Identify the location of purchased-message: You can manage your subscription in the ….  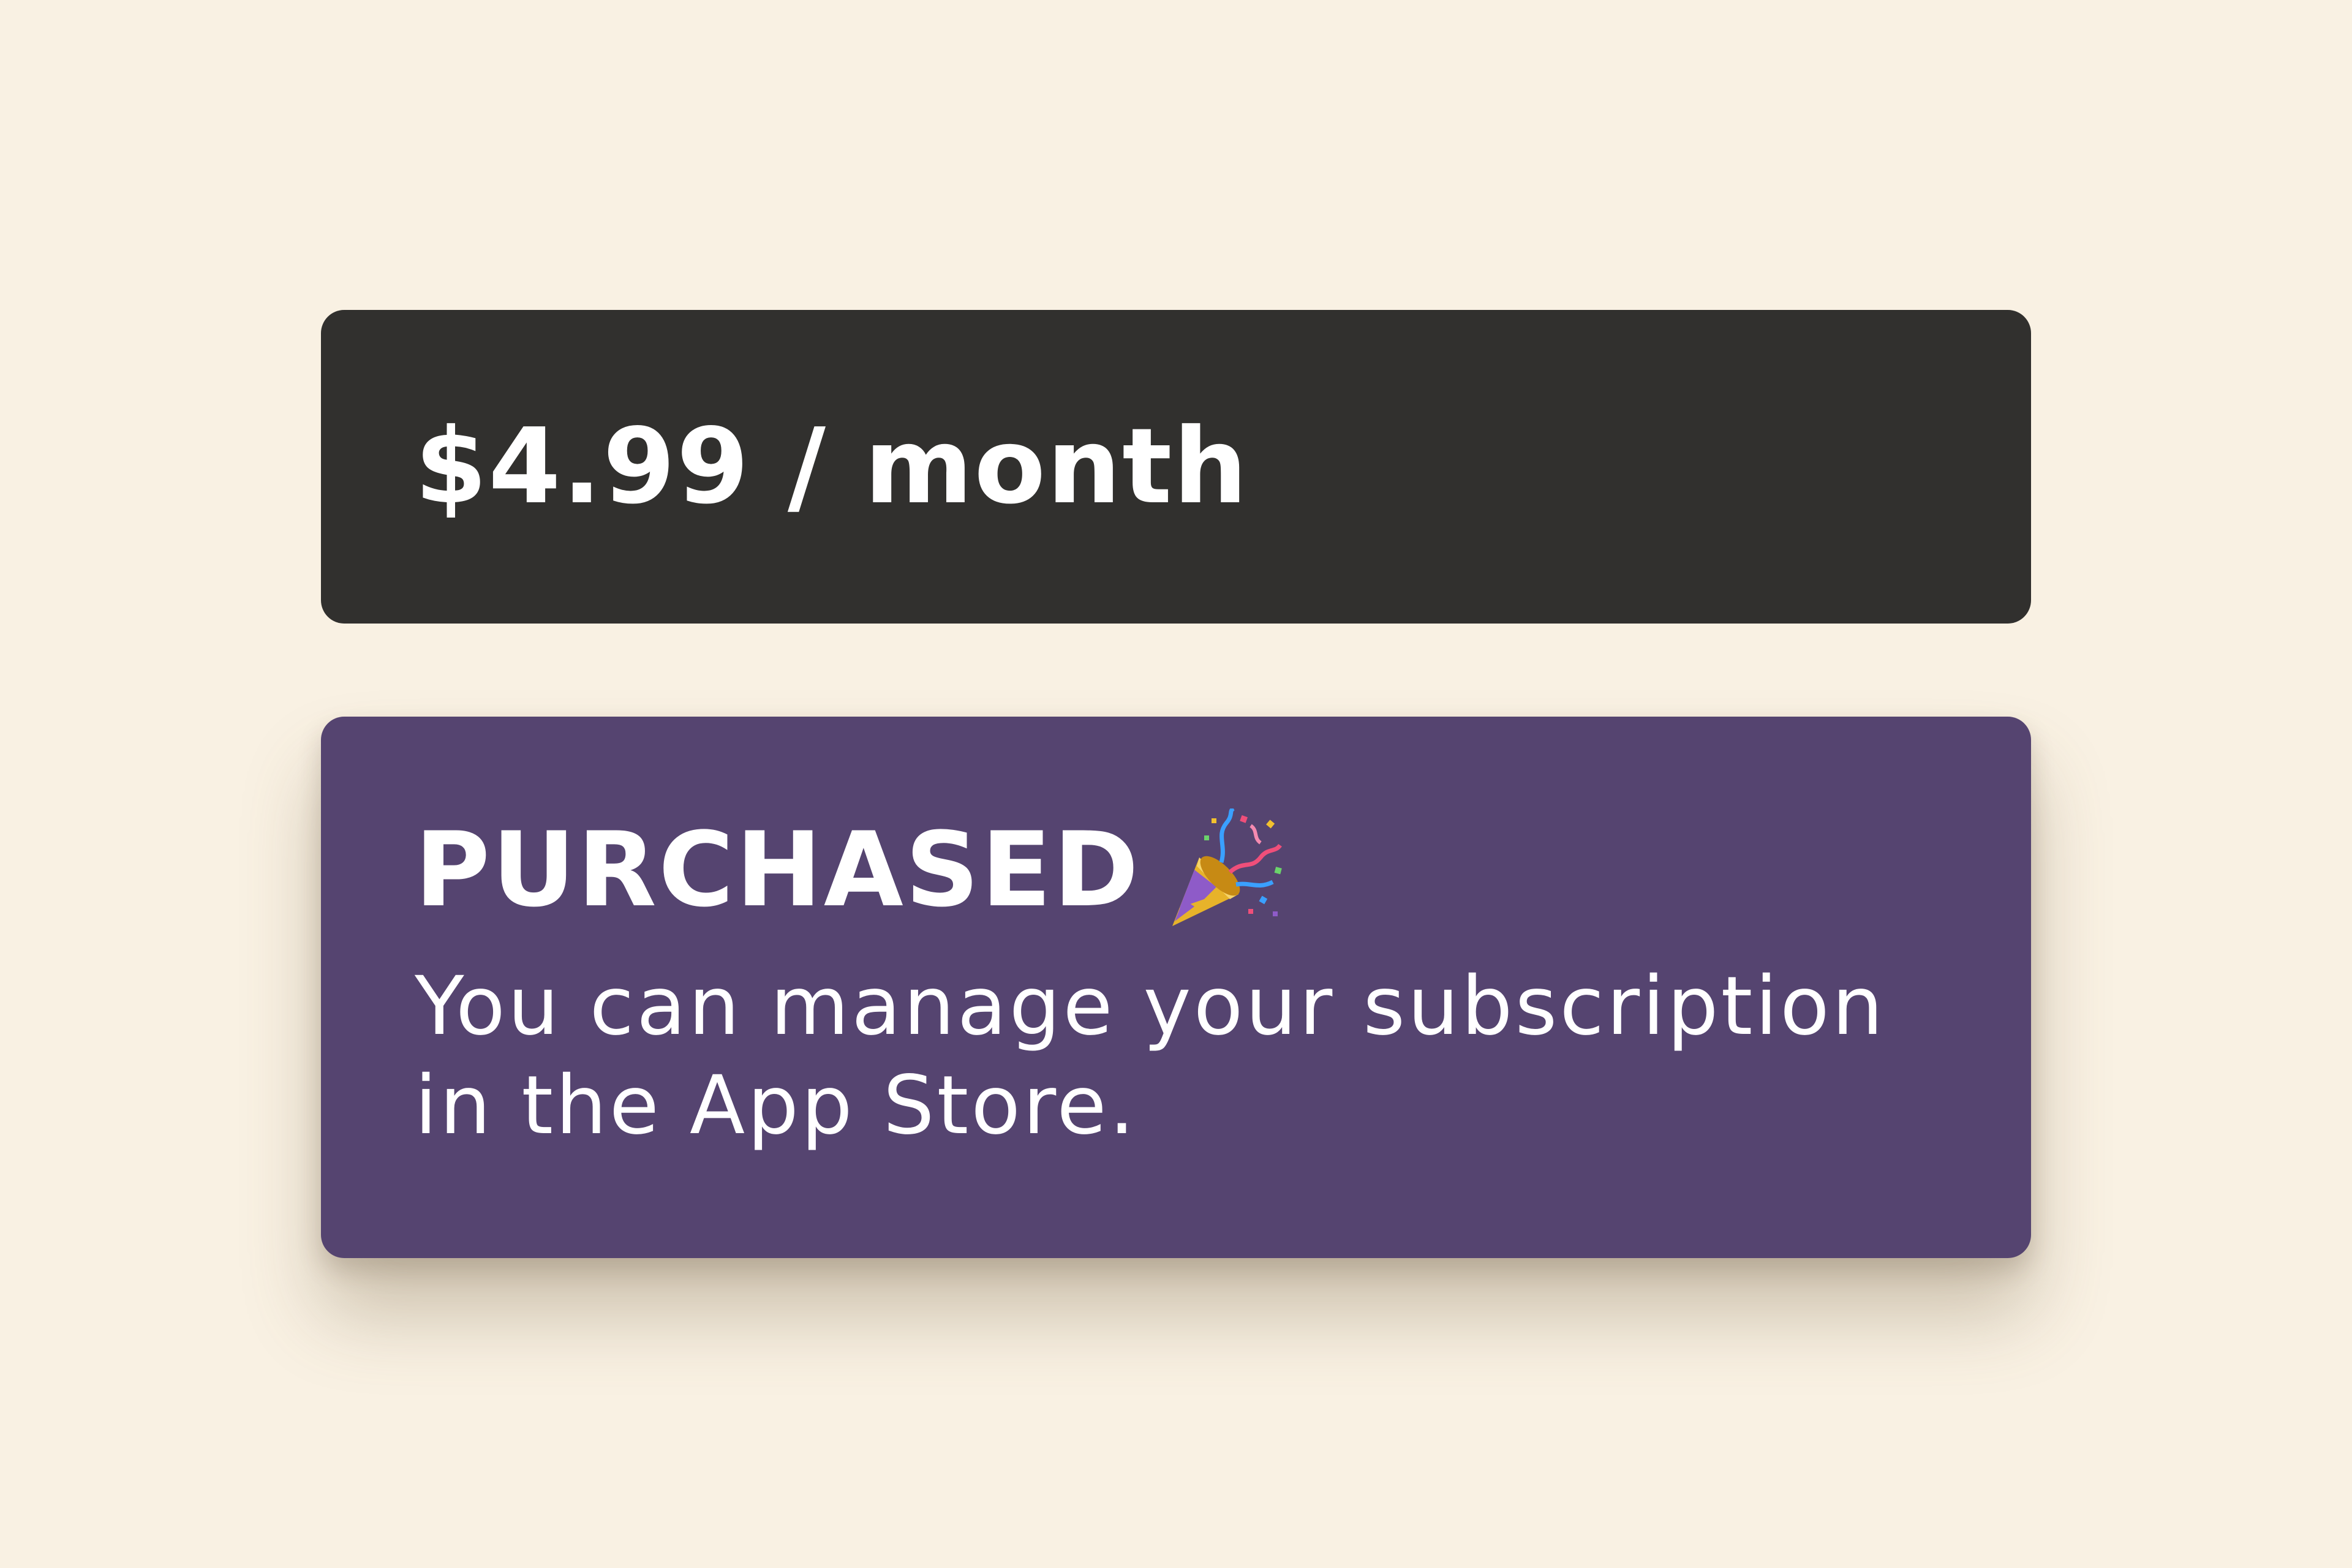
(1151, 1056).